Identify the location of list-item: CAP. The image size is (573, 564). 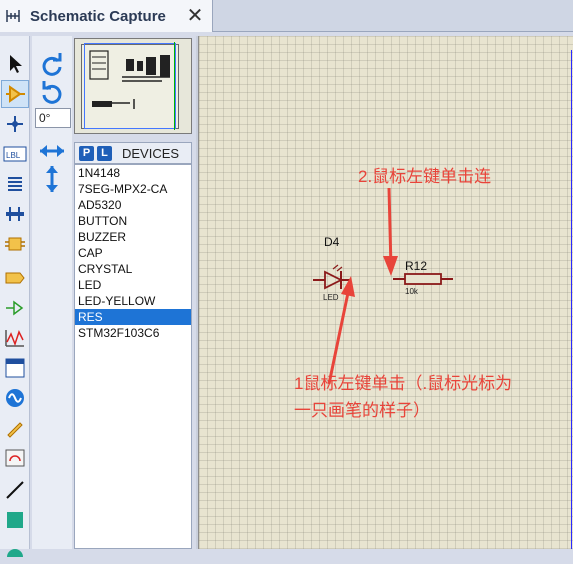
(133, 253).